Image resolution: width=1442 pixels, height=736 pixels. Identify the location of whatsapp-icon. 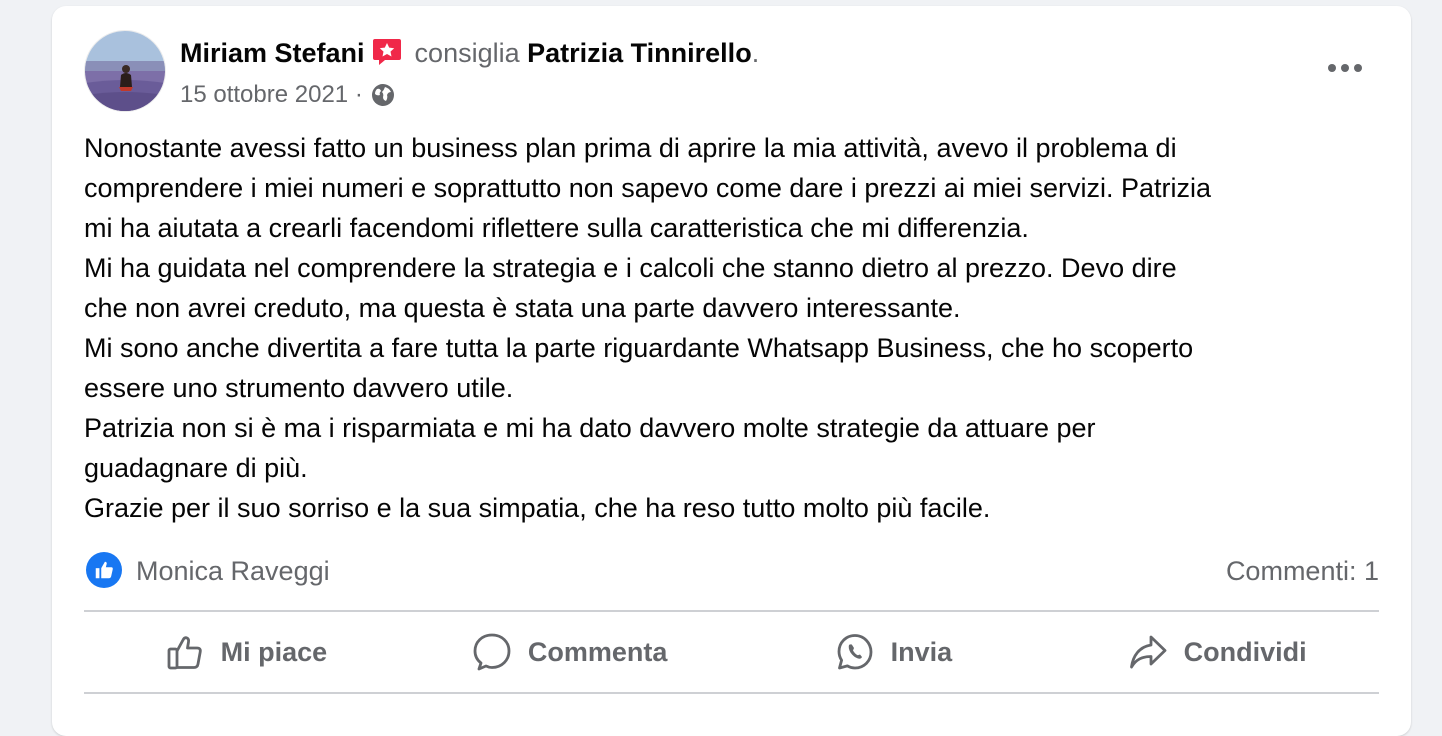
(855, 652).